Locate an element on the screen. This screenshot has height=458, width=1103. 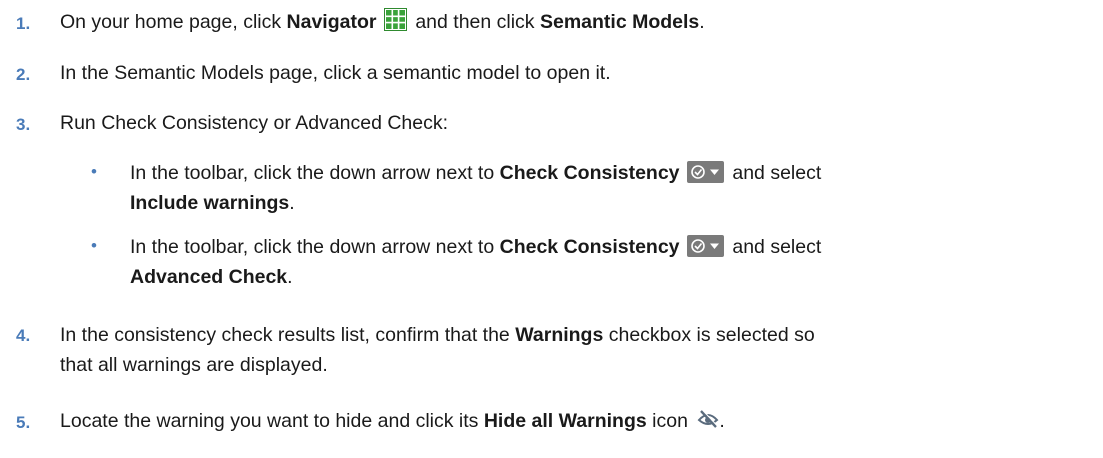
advanced-check-label: Advanced Check is located at coordinates (209, 277).